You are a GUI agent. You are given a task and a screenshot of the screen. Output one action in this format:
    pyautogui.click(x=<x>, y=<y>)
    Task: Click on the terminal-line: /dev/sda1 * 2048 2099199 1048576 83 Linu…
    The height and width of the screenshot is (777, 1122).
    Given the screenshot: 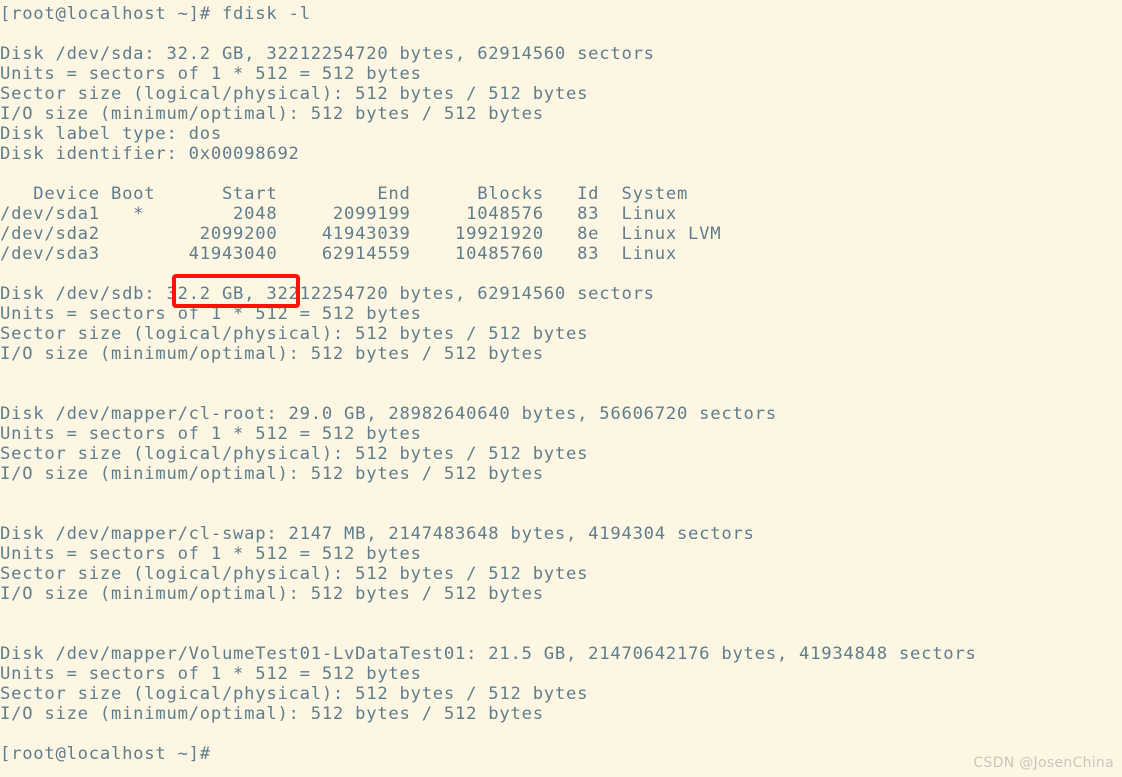 What is the action you would take?
    pyautogui.click(x=338, y=214)
    